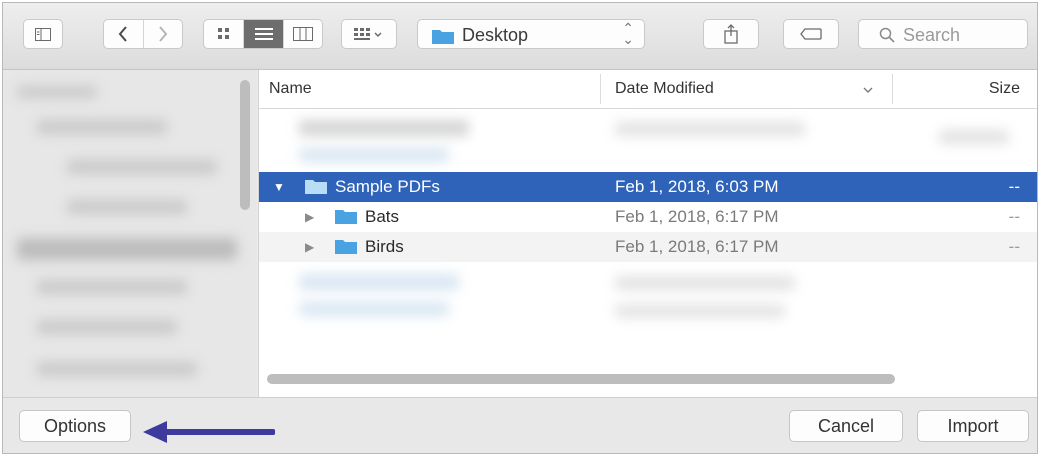  What do you see at coordinates (628, 33) in the screenshot?
I see `stepper-icon: ⌃ ⌄` at bounding box center [628, 33].